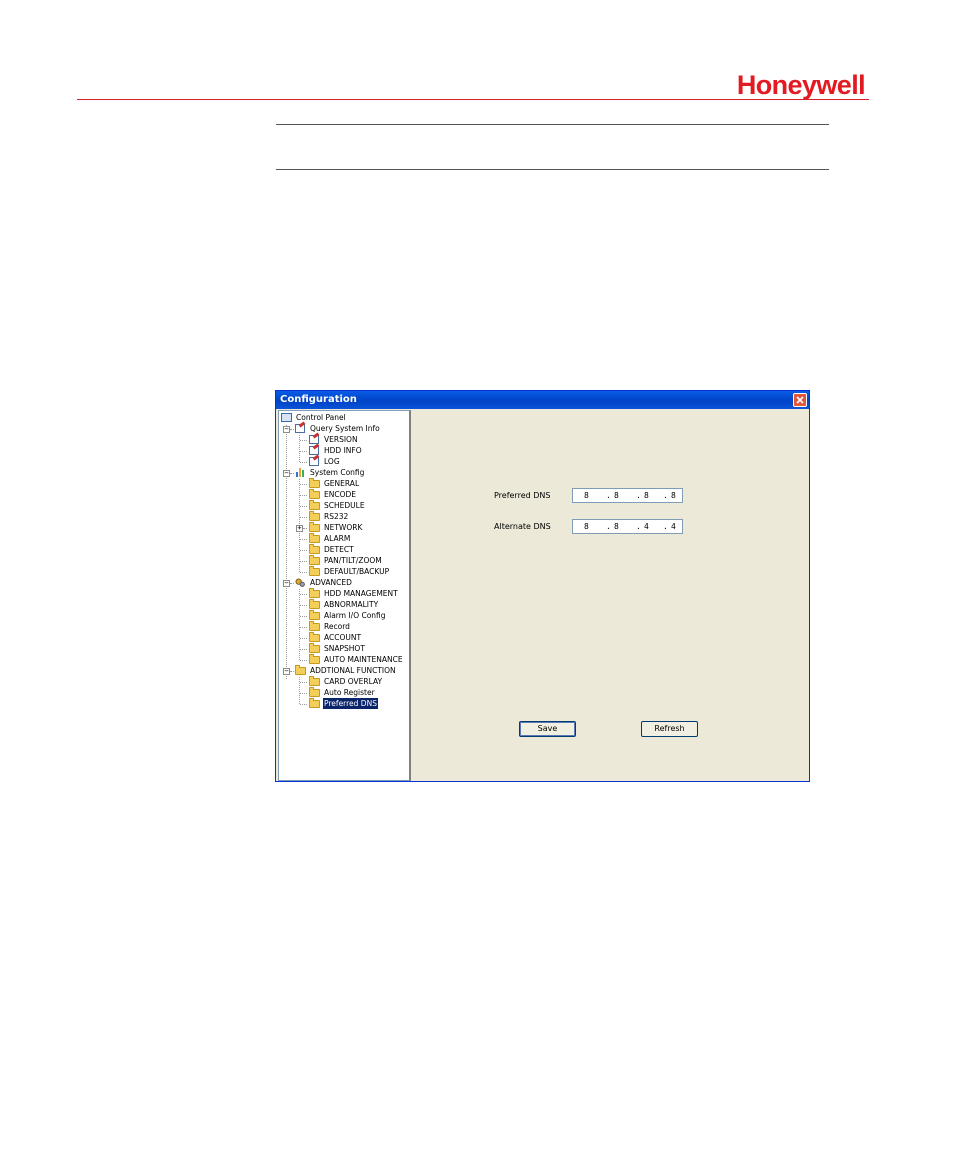 The image size is (954, 1157). I want to click on refresh-button: Refresh, so click(669, 729).